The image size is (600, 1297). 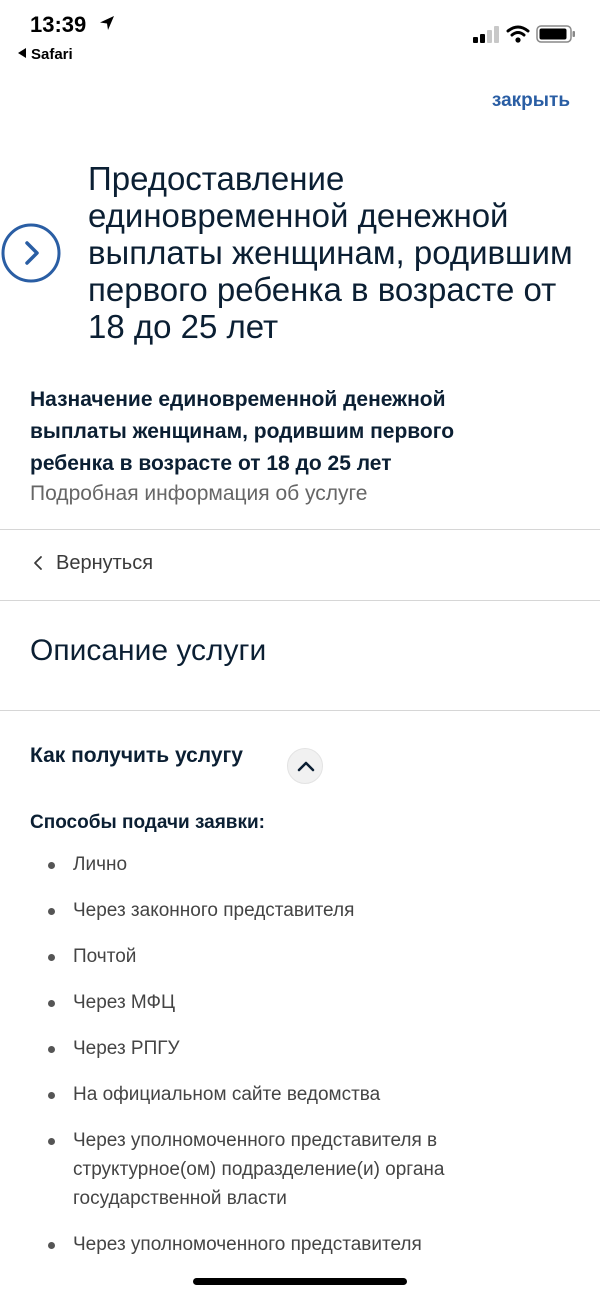 What do you see at coordinates (31, 253) in the screenshot?
I see `circle-chevron-right-icon` at bounding box center [31, 253].